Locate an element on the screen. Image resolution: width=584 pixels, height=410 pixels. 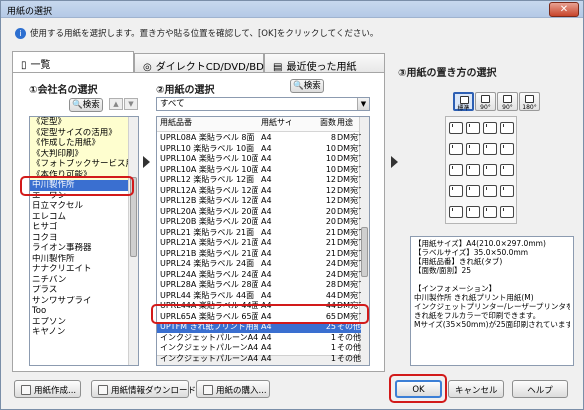
paper-filter-select: すべて ▼ is located at coordinates (263, 104).